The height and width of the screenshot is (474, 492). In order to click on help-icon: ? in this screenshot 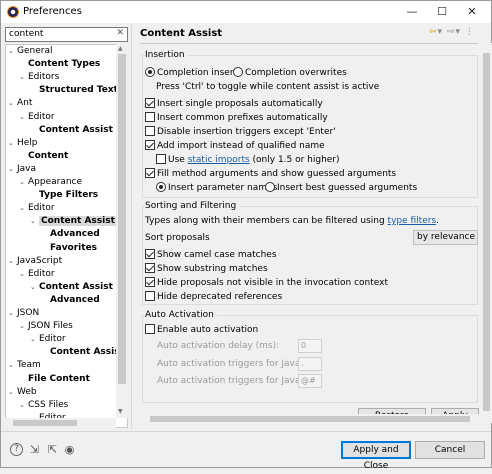, I will do `click(16, 449)`.